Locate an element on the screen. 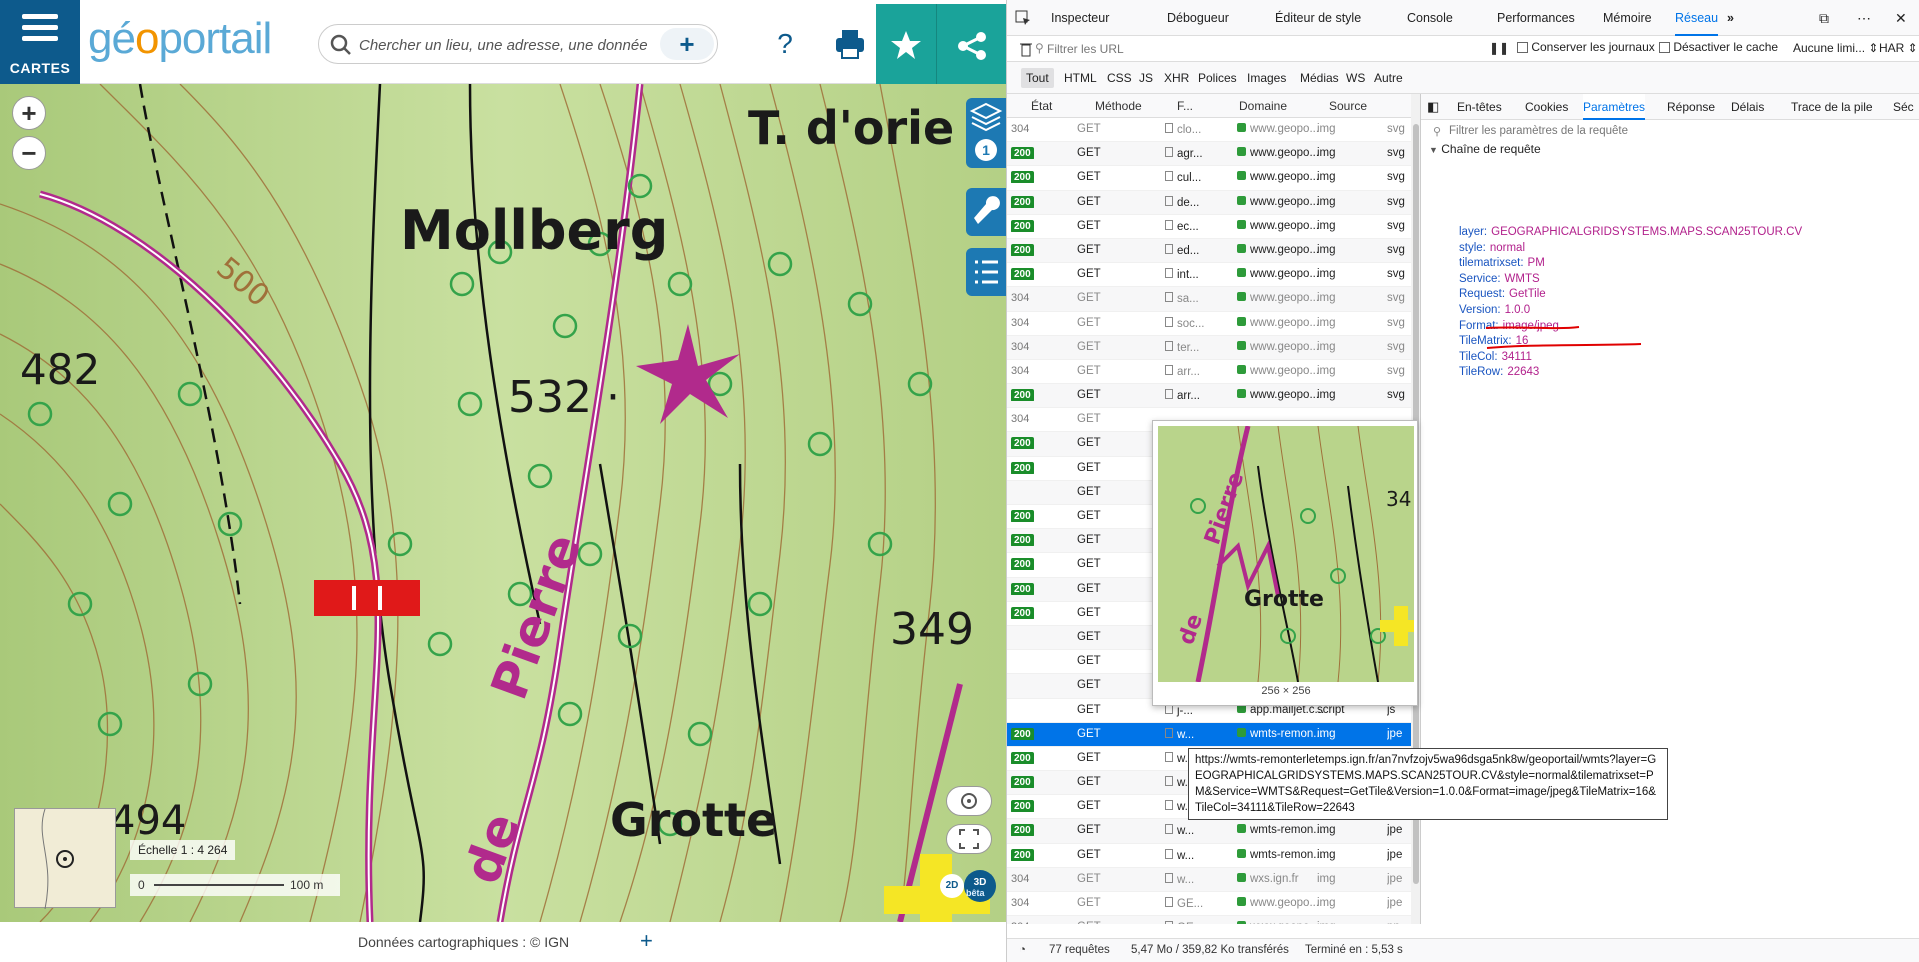  type-fonts: Polices is located at coordinates (1217, 78).